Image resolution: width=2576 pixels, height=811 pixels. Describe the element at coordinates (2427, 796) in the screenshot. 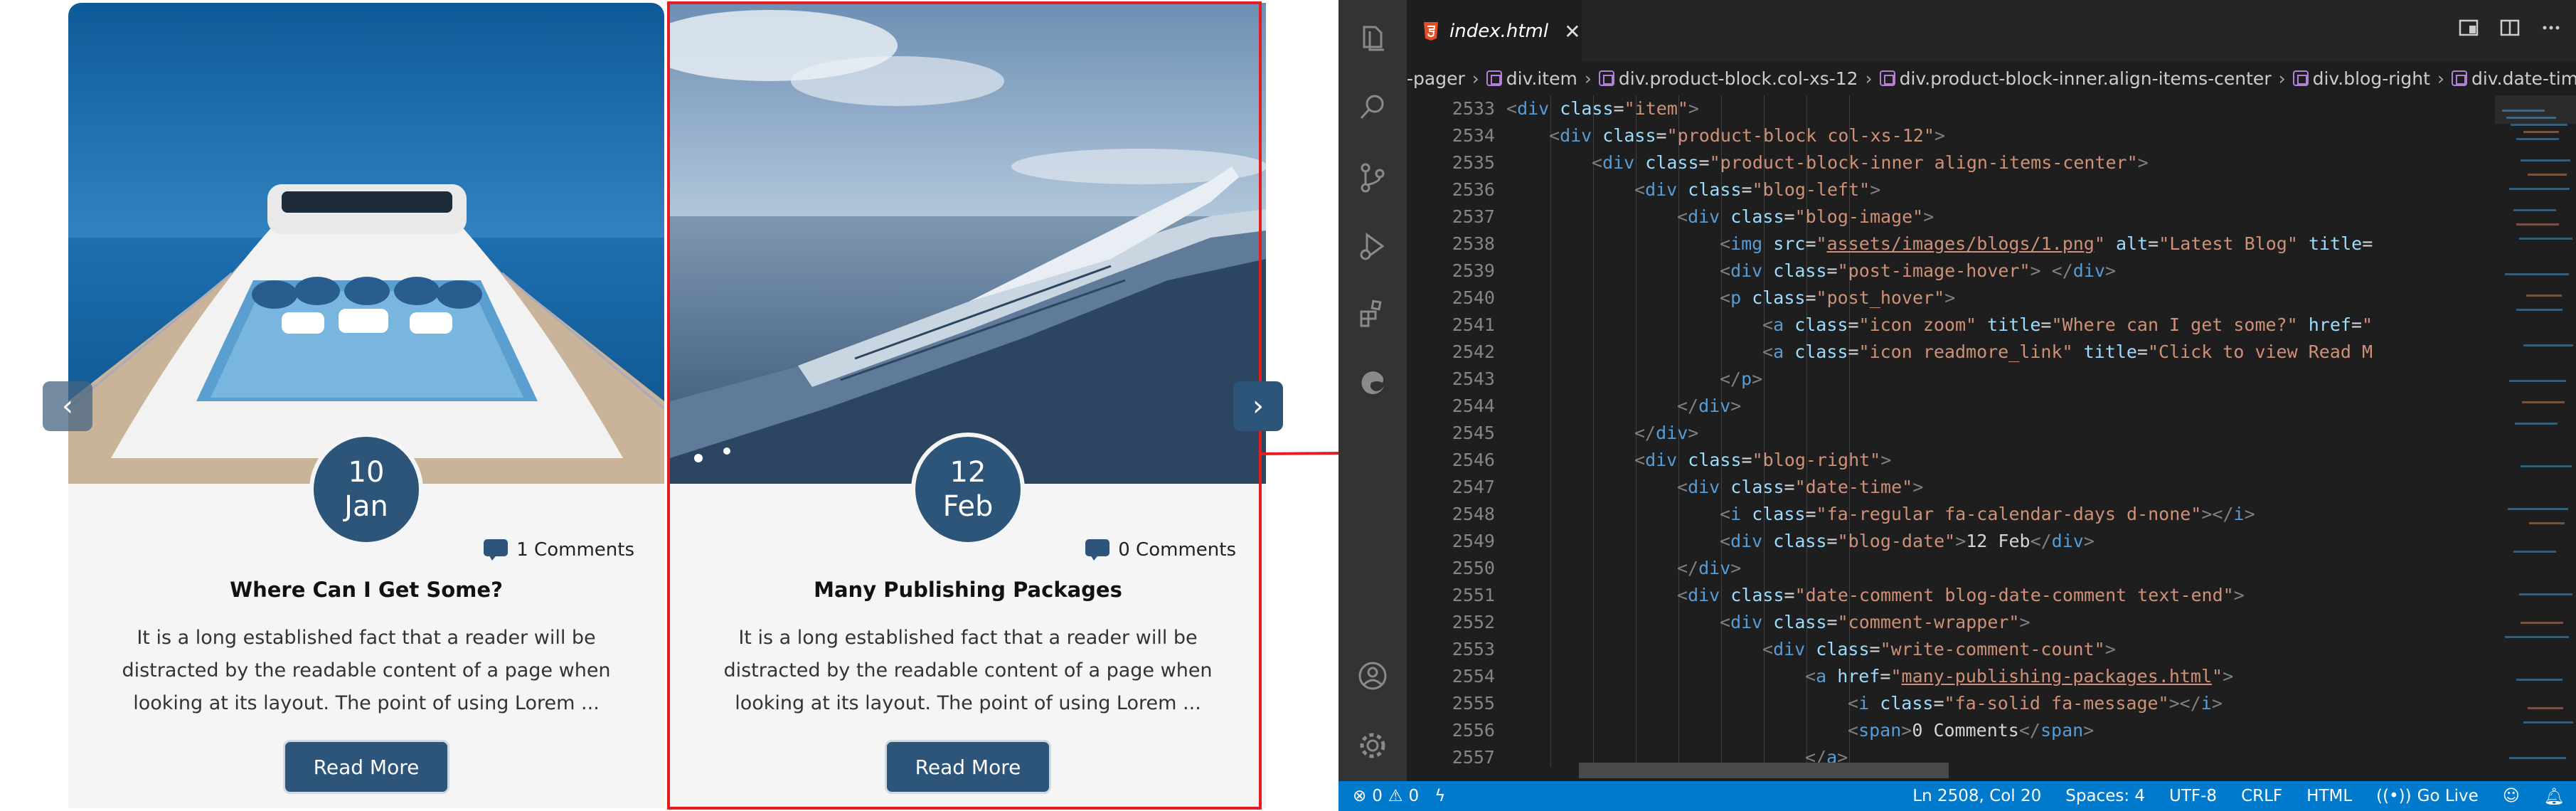

I see `go-live-button: ((•)) Go Live` at that location.